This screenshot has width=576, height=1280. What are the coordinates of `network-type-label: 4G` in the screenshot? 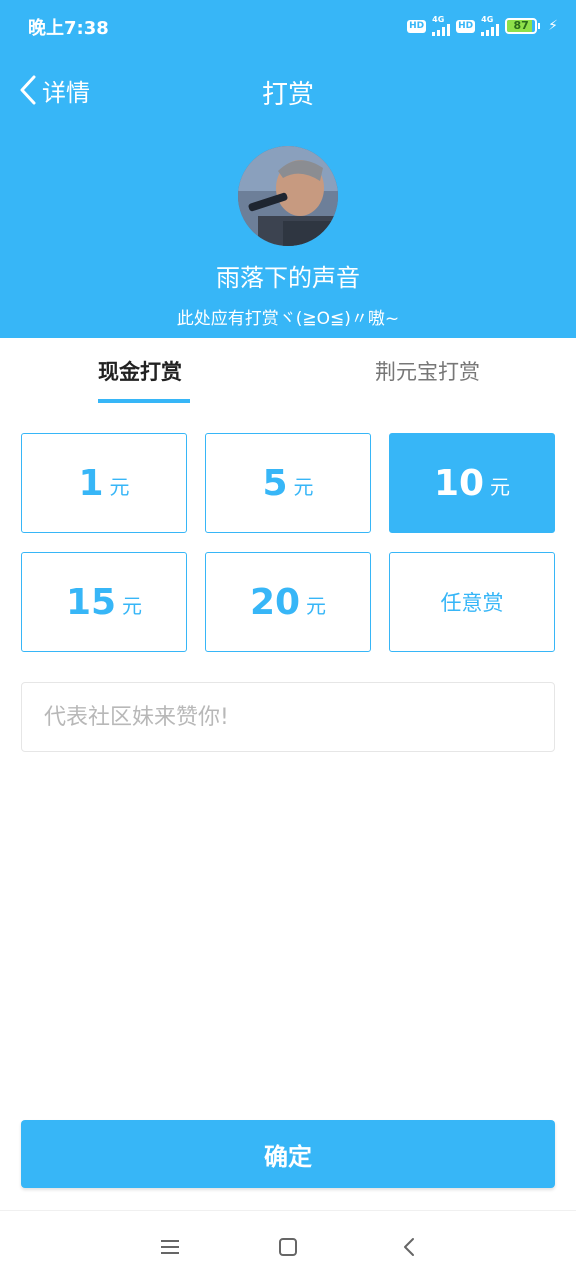 It's located at (438, 19).